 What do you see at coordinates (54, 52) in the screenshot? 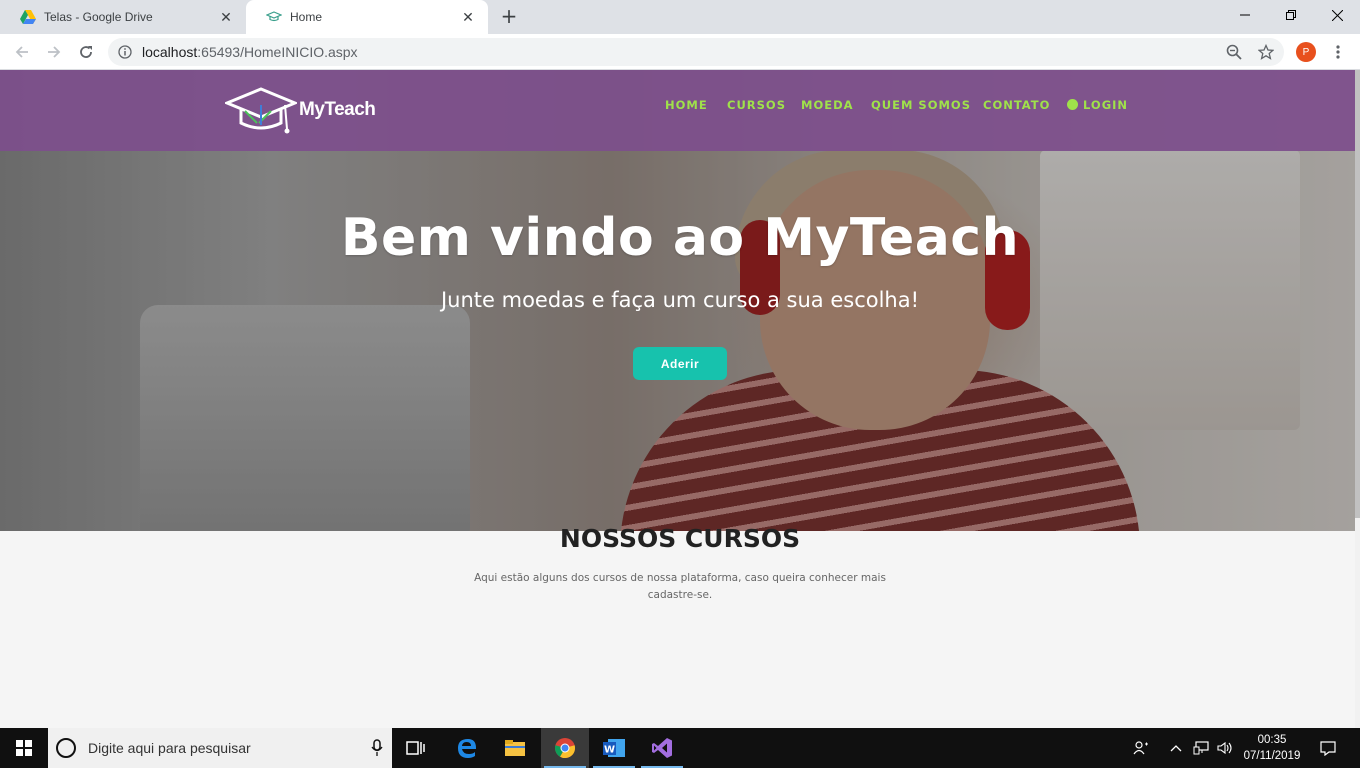
I see `forward-icon` at bounding box center [54, 52].